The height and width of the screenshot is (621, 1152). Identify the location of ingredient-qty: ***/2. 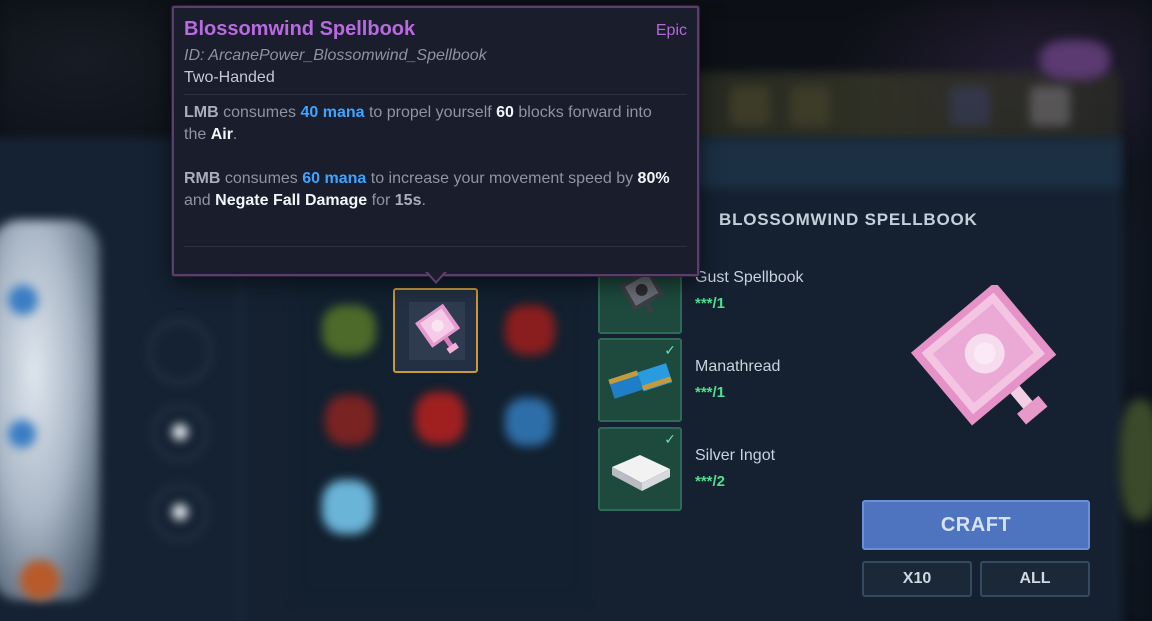
(710, 481).